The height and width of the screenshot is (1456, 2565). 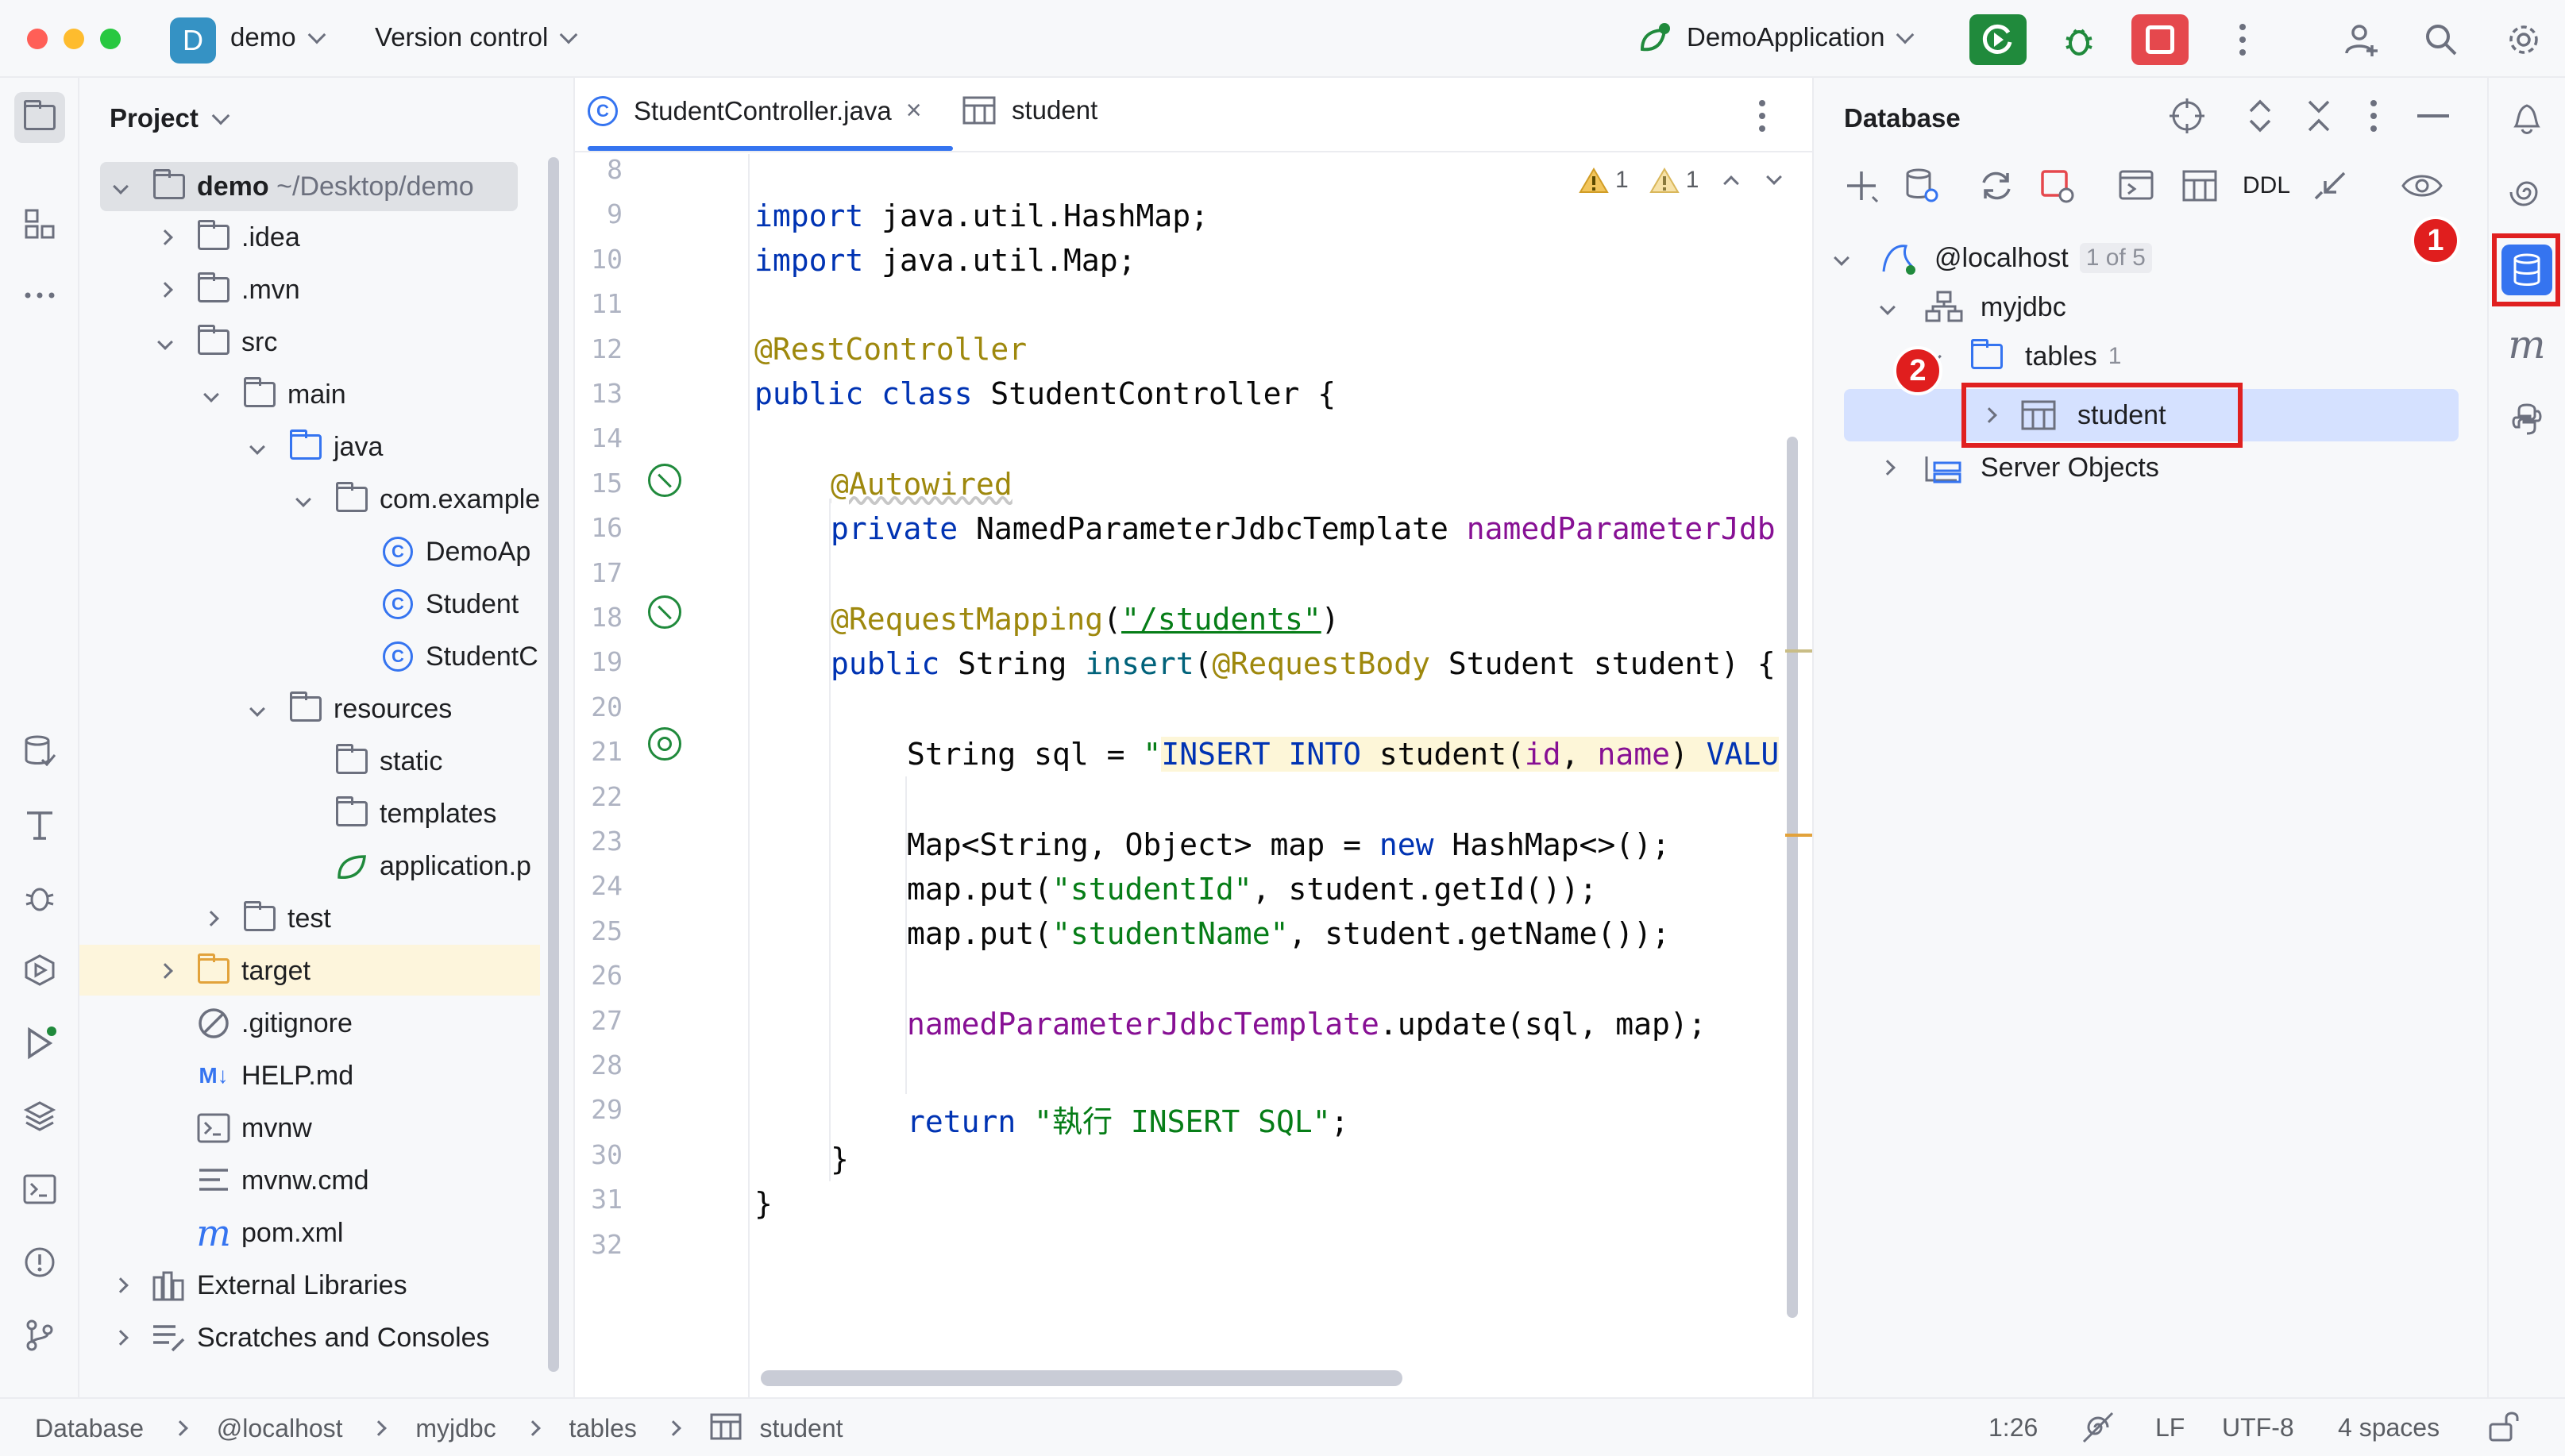 I want to click on search-button, so click(x=2441, y=40).